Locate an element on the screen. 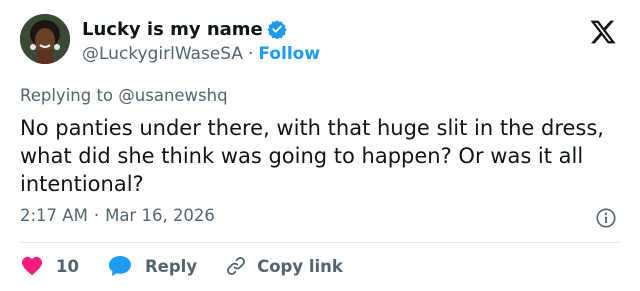  copy-link-button: Copy link is located at coordinates (284, 266).